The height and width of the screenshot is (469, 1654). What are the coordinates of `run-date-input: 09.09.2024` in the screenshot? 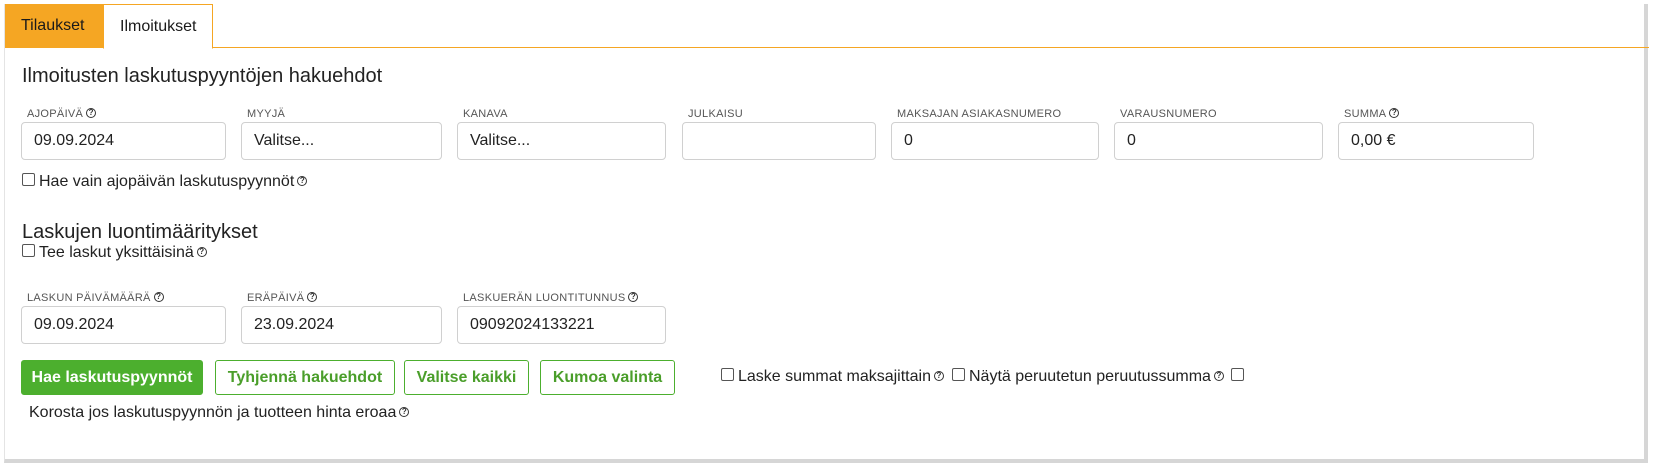 It's located at (123, 141).